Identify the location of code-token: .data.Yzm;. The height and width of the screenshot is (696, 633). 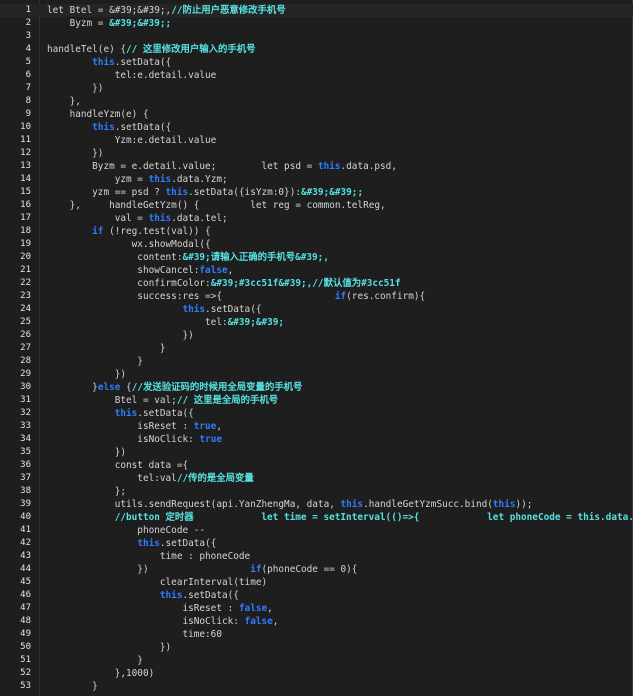
(199, 179).